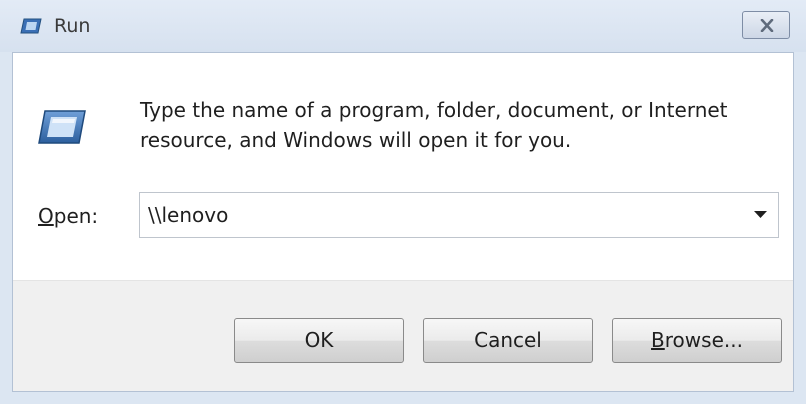 Image resolution: width=806 pixels, height=404 pixels. I want to click on close-icon, so click(767, 25).